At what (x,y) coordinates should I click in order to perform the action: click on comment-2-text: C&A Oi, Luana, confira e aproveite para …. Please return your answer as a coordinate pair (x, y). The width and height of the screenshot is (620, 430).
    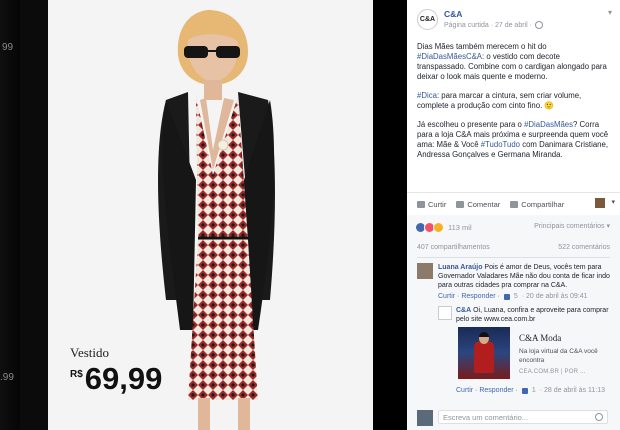
    Looking at the image, I should click on (533, 315).